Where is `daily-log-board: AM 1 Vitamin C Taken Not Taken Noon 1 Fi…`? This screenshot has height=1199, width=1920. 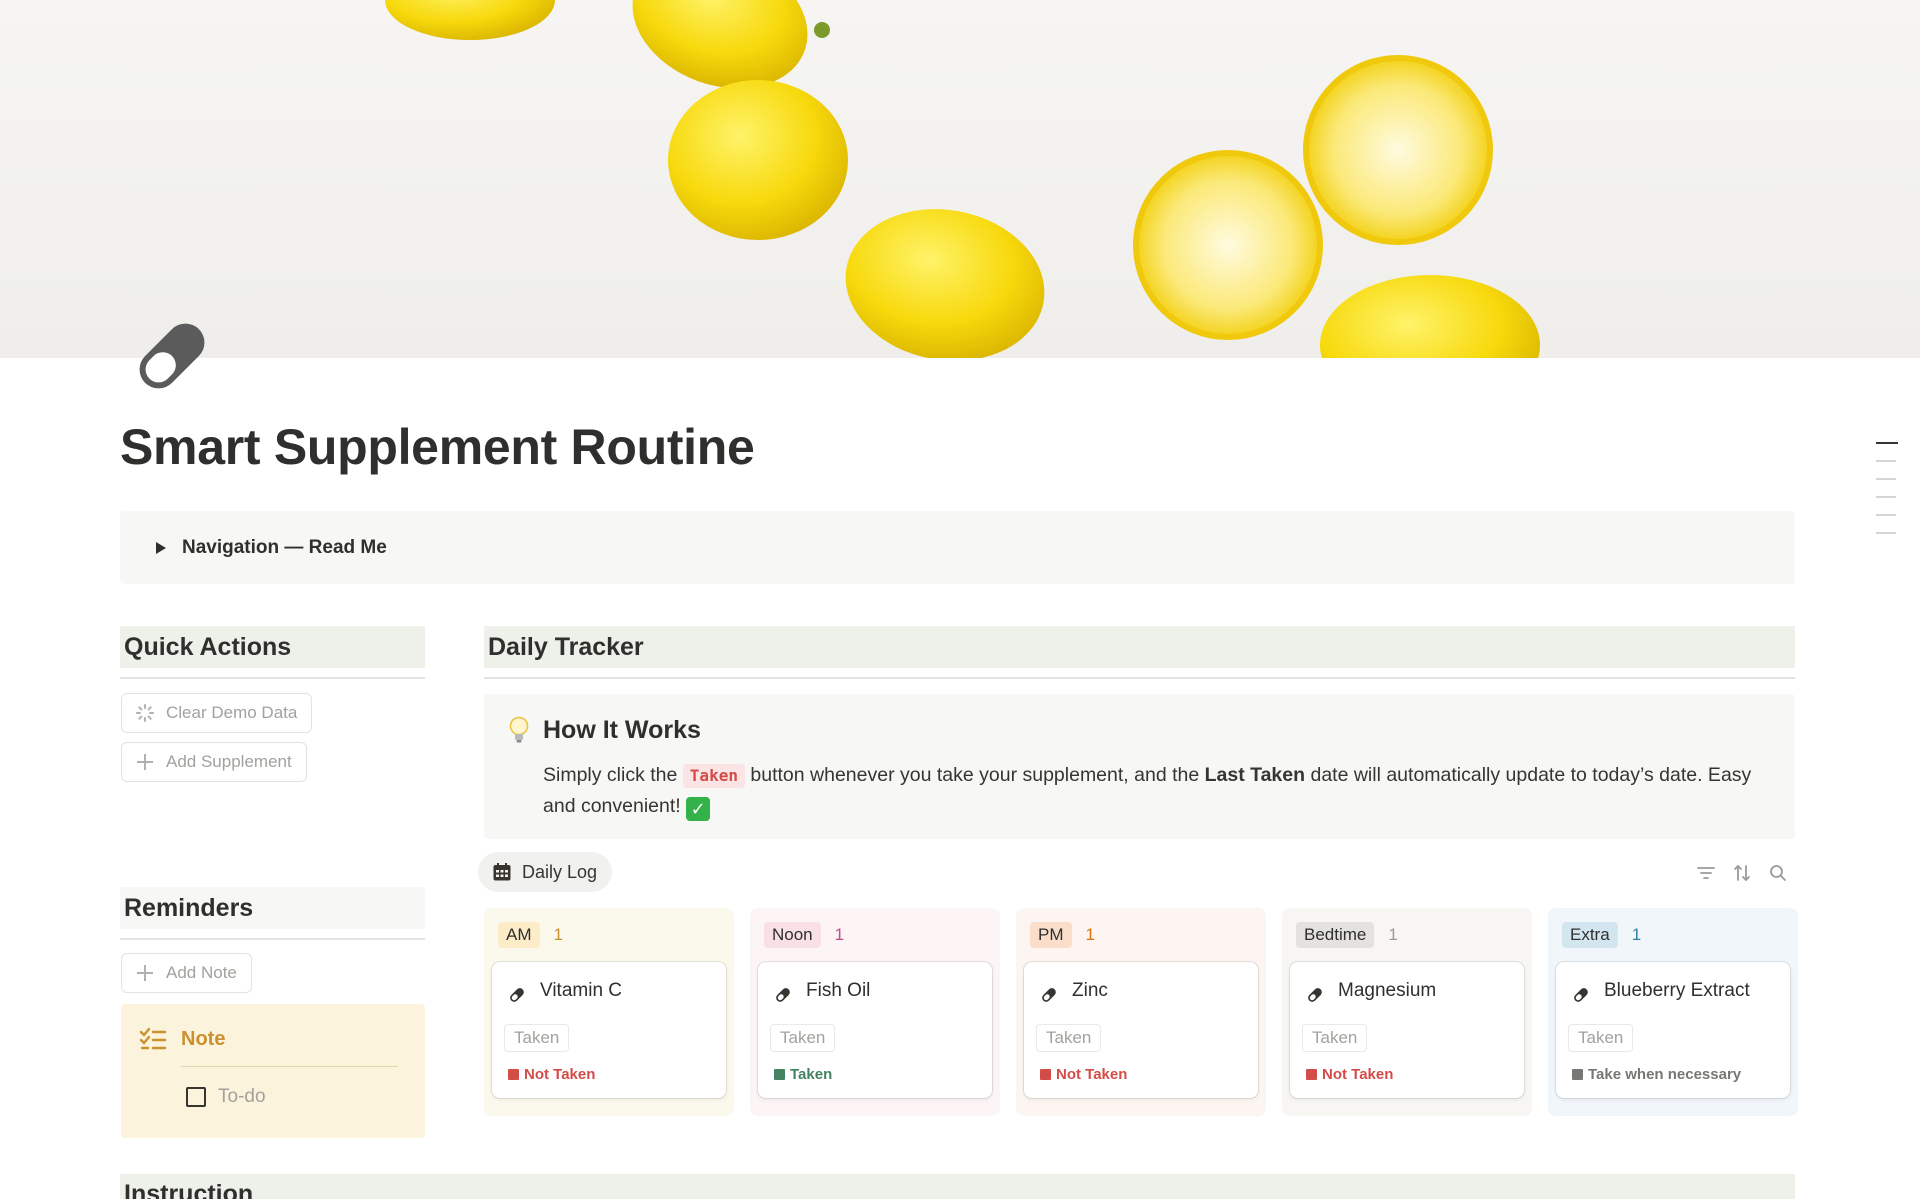 daily-log-board: AM 1 Vitamin C Taken Not Taken Noon 1 Fi… is located at coordinates (1141, 1012).